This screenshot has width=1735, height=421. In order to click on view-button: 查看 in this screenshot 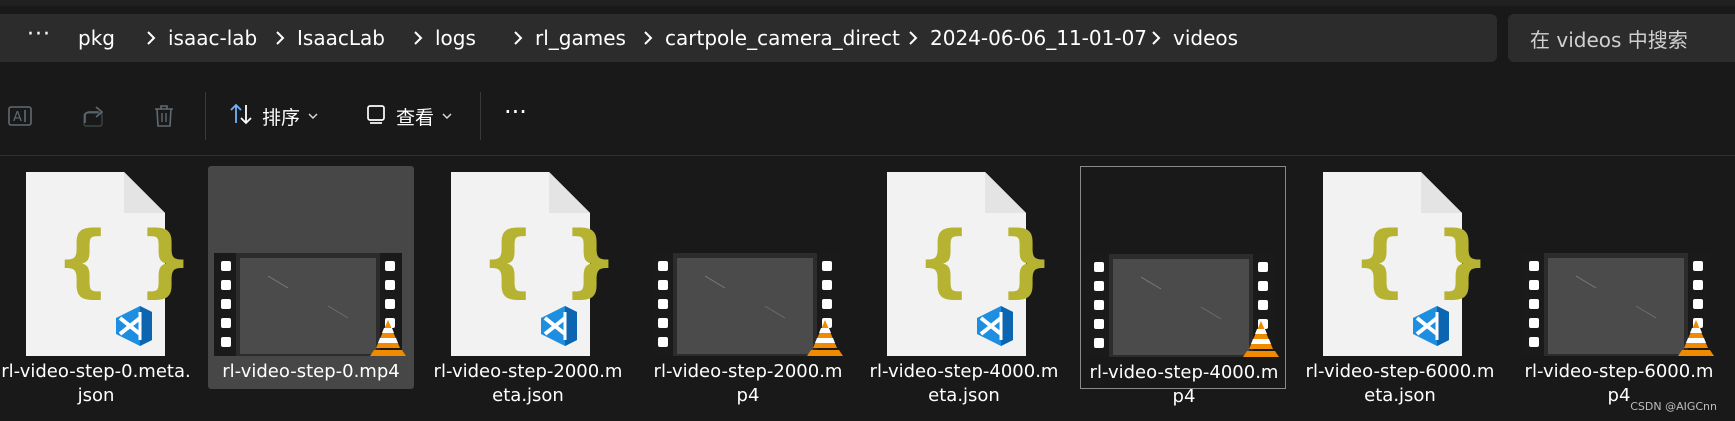, I will do `click(408, 116)`.